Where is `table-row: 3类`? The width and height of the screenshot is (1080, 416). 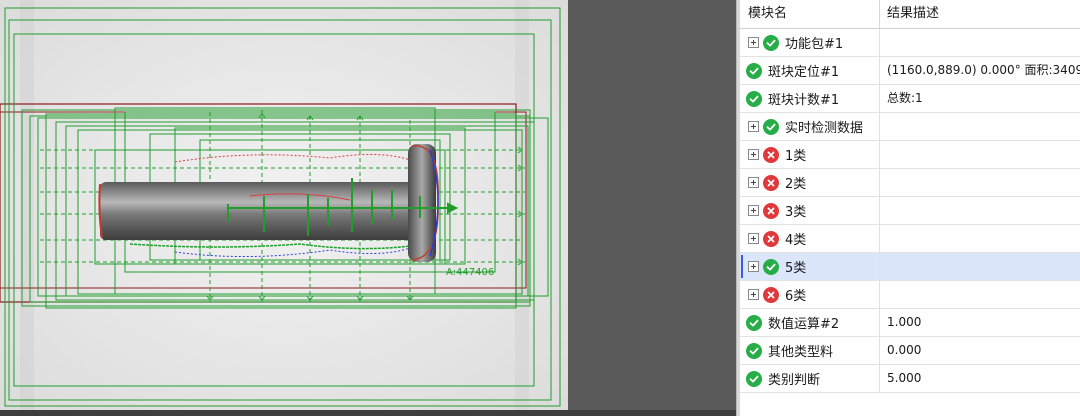
table-row: 3类 is located at coordinates (910, 211).